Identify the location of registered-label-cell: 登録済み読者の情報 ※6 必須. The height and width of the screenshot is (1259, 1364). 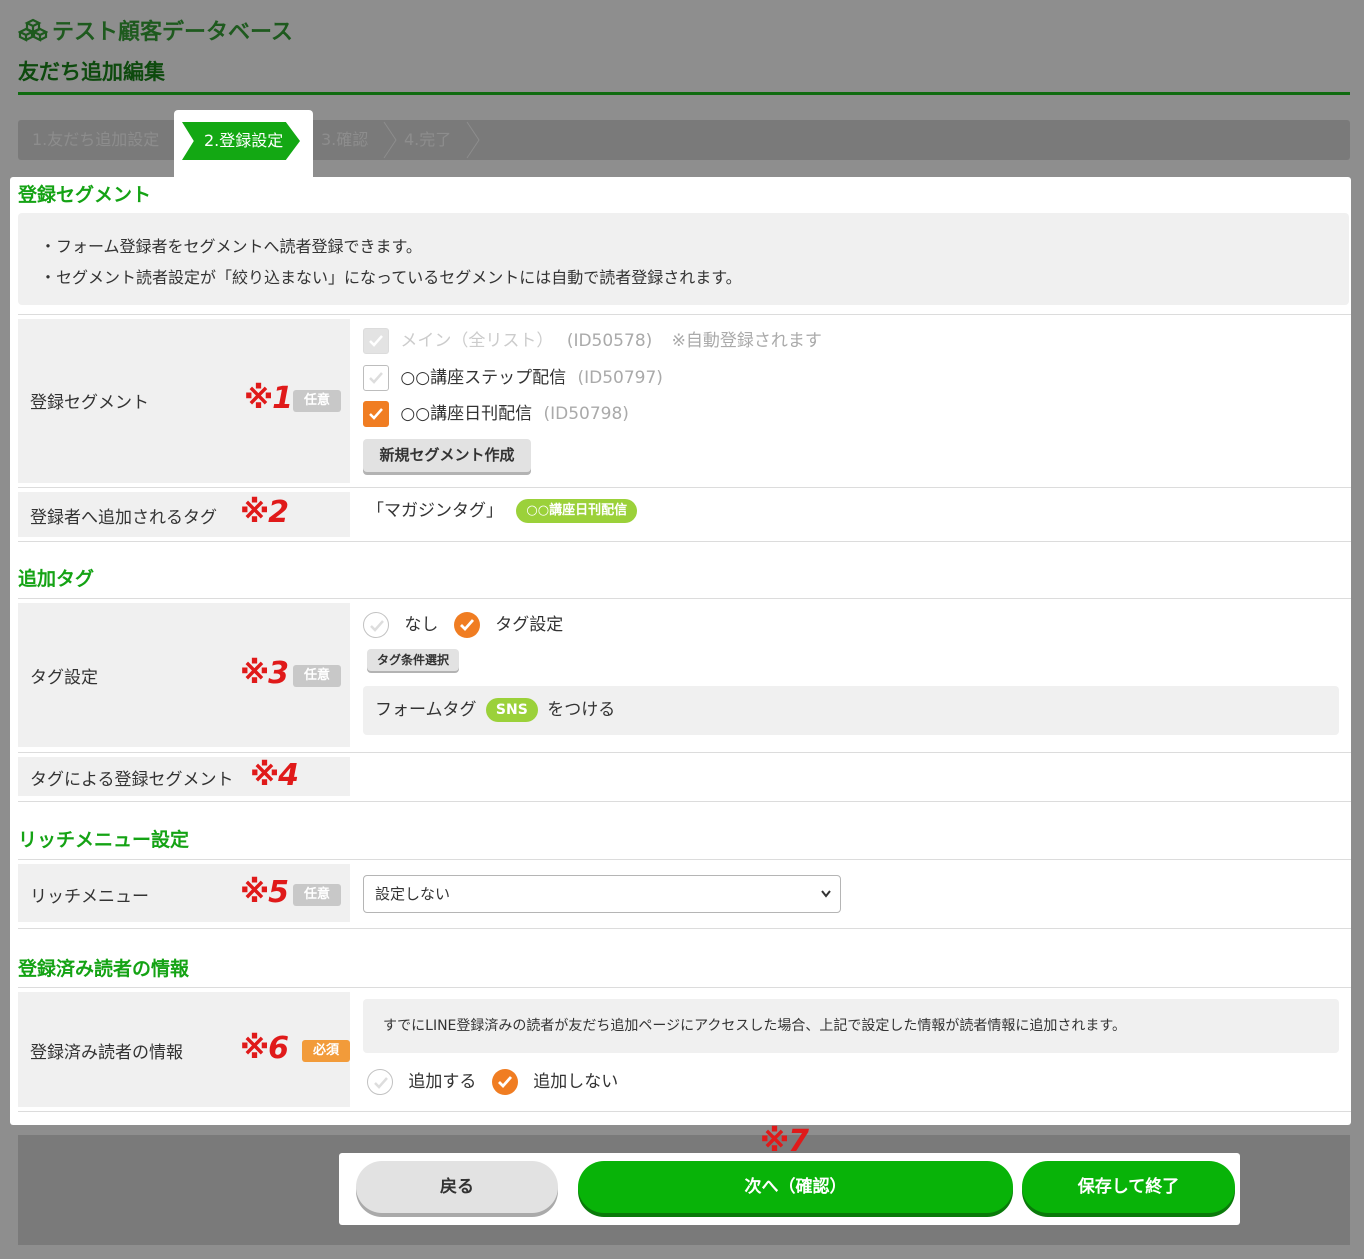
(184, 1049).